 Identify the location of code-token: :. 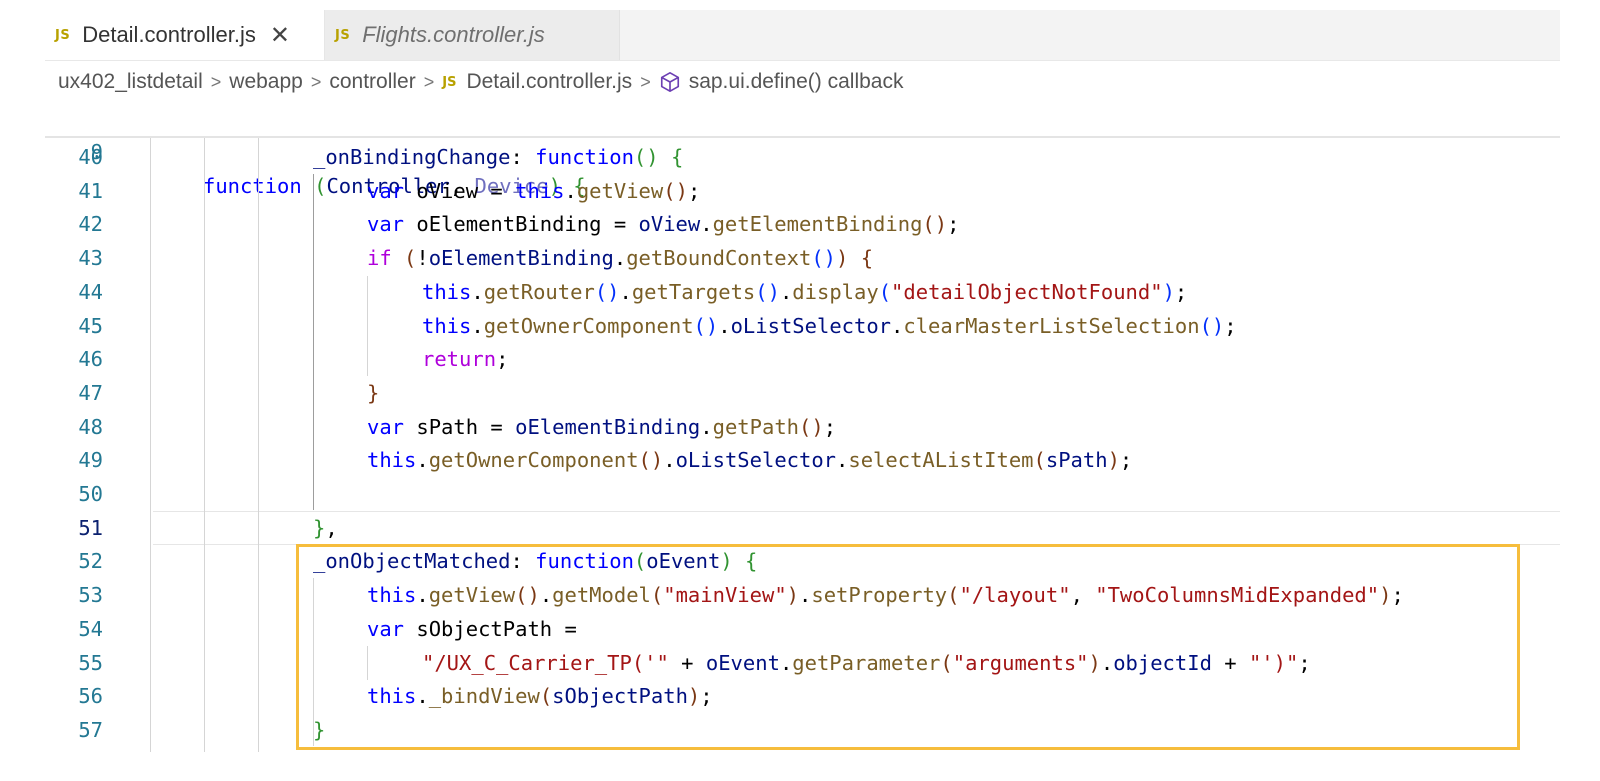
(523, 157).